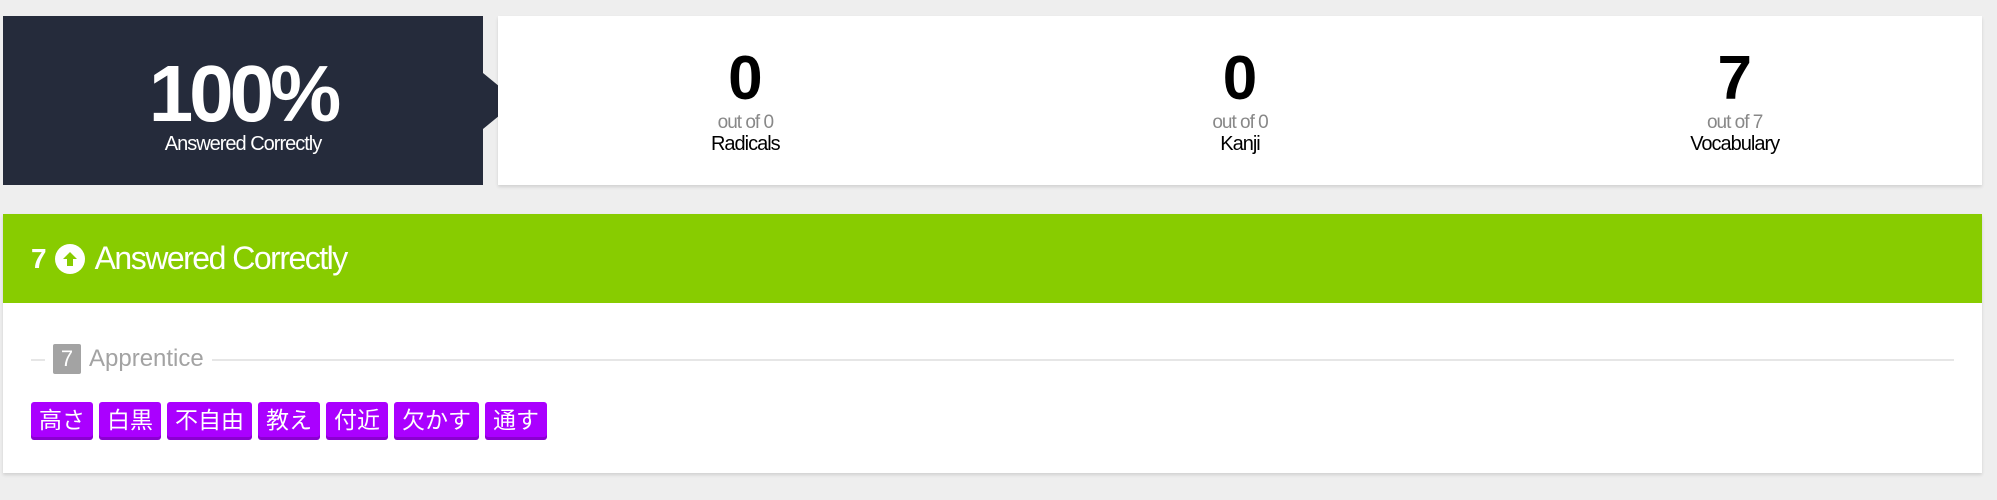 Image resolution: width=1997 pixels, height=500 pixels. Describe the element at coordinates (209, 421) in the screenshot. I see `vocabulary-item: 不自由` at that location.